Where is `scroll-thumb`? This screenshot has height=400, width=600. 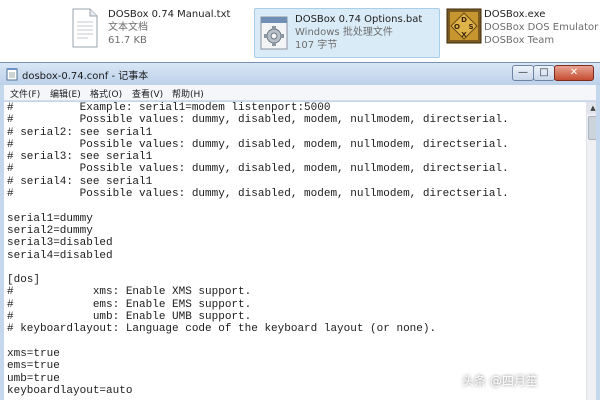 scroll-thumb is located at coordinates (592, 128).